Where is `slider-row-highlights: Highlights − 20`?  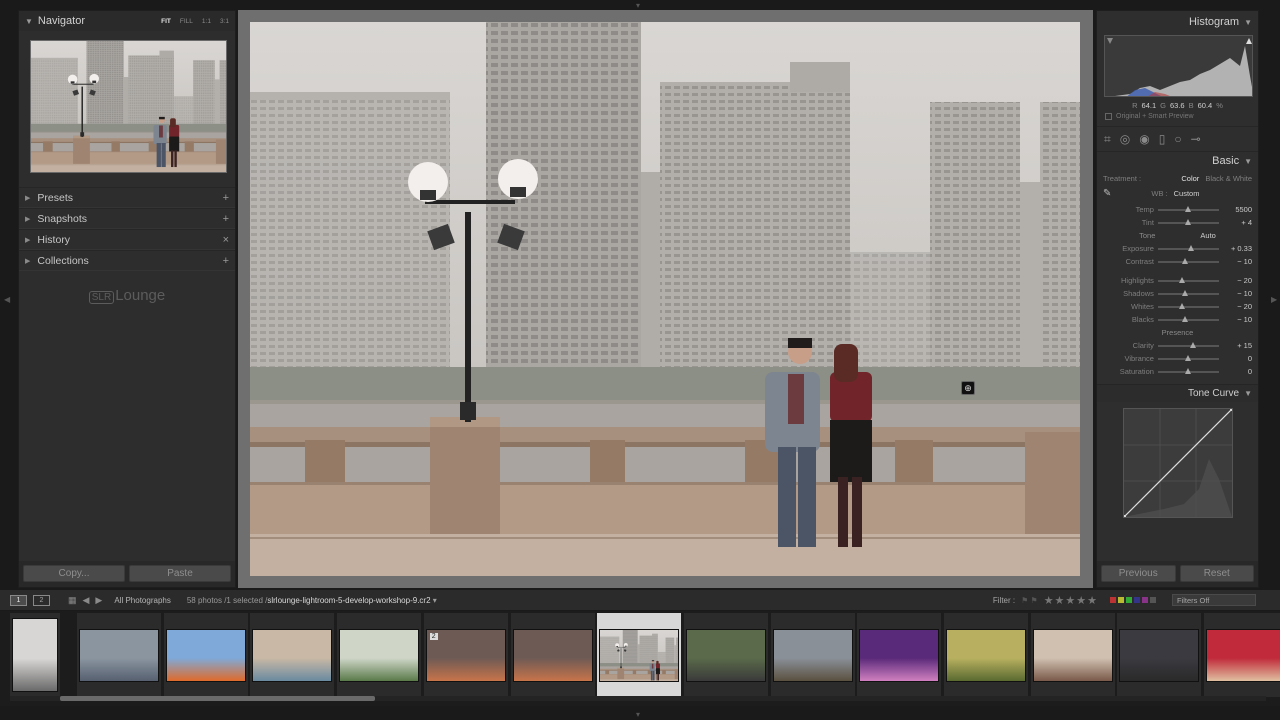 slider-row-highlights: Highlights − 20 is located at coordinates (1177, 280).